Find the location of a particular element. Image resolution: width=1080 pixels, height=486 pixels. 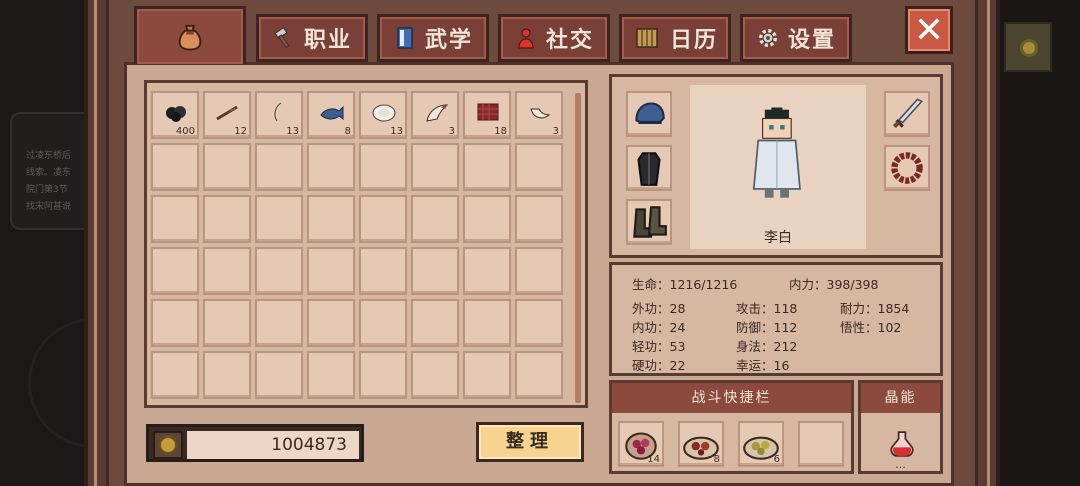

tab-social: 社交 is located at coordinates (554, 38).